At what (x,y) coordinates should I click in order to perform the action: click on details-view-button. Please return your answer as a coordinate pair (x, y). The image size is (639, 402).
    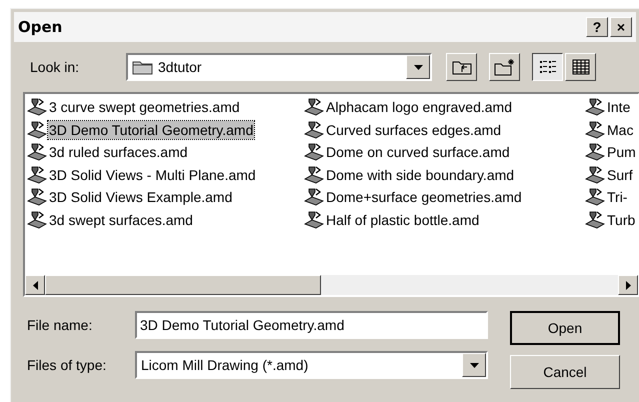
    Looking at the image, I should click on (580, 67).